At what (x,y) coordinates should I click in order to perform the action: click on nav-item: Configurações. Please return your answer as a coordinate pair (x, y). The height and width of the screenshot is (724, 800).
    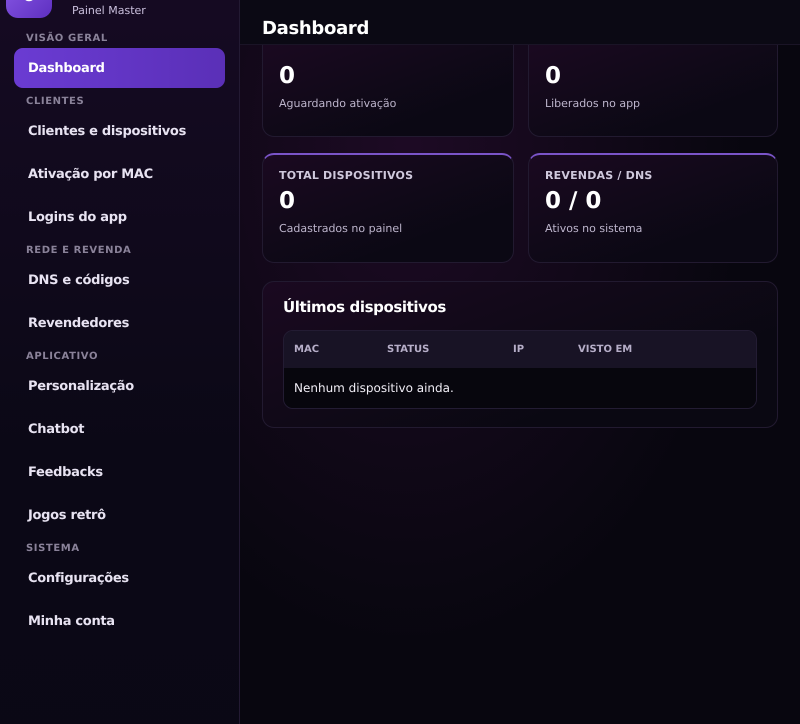
    Looking at the image, I should click on (119, 578).